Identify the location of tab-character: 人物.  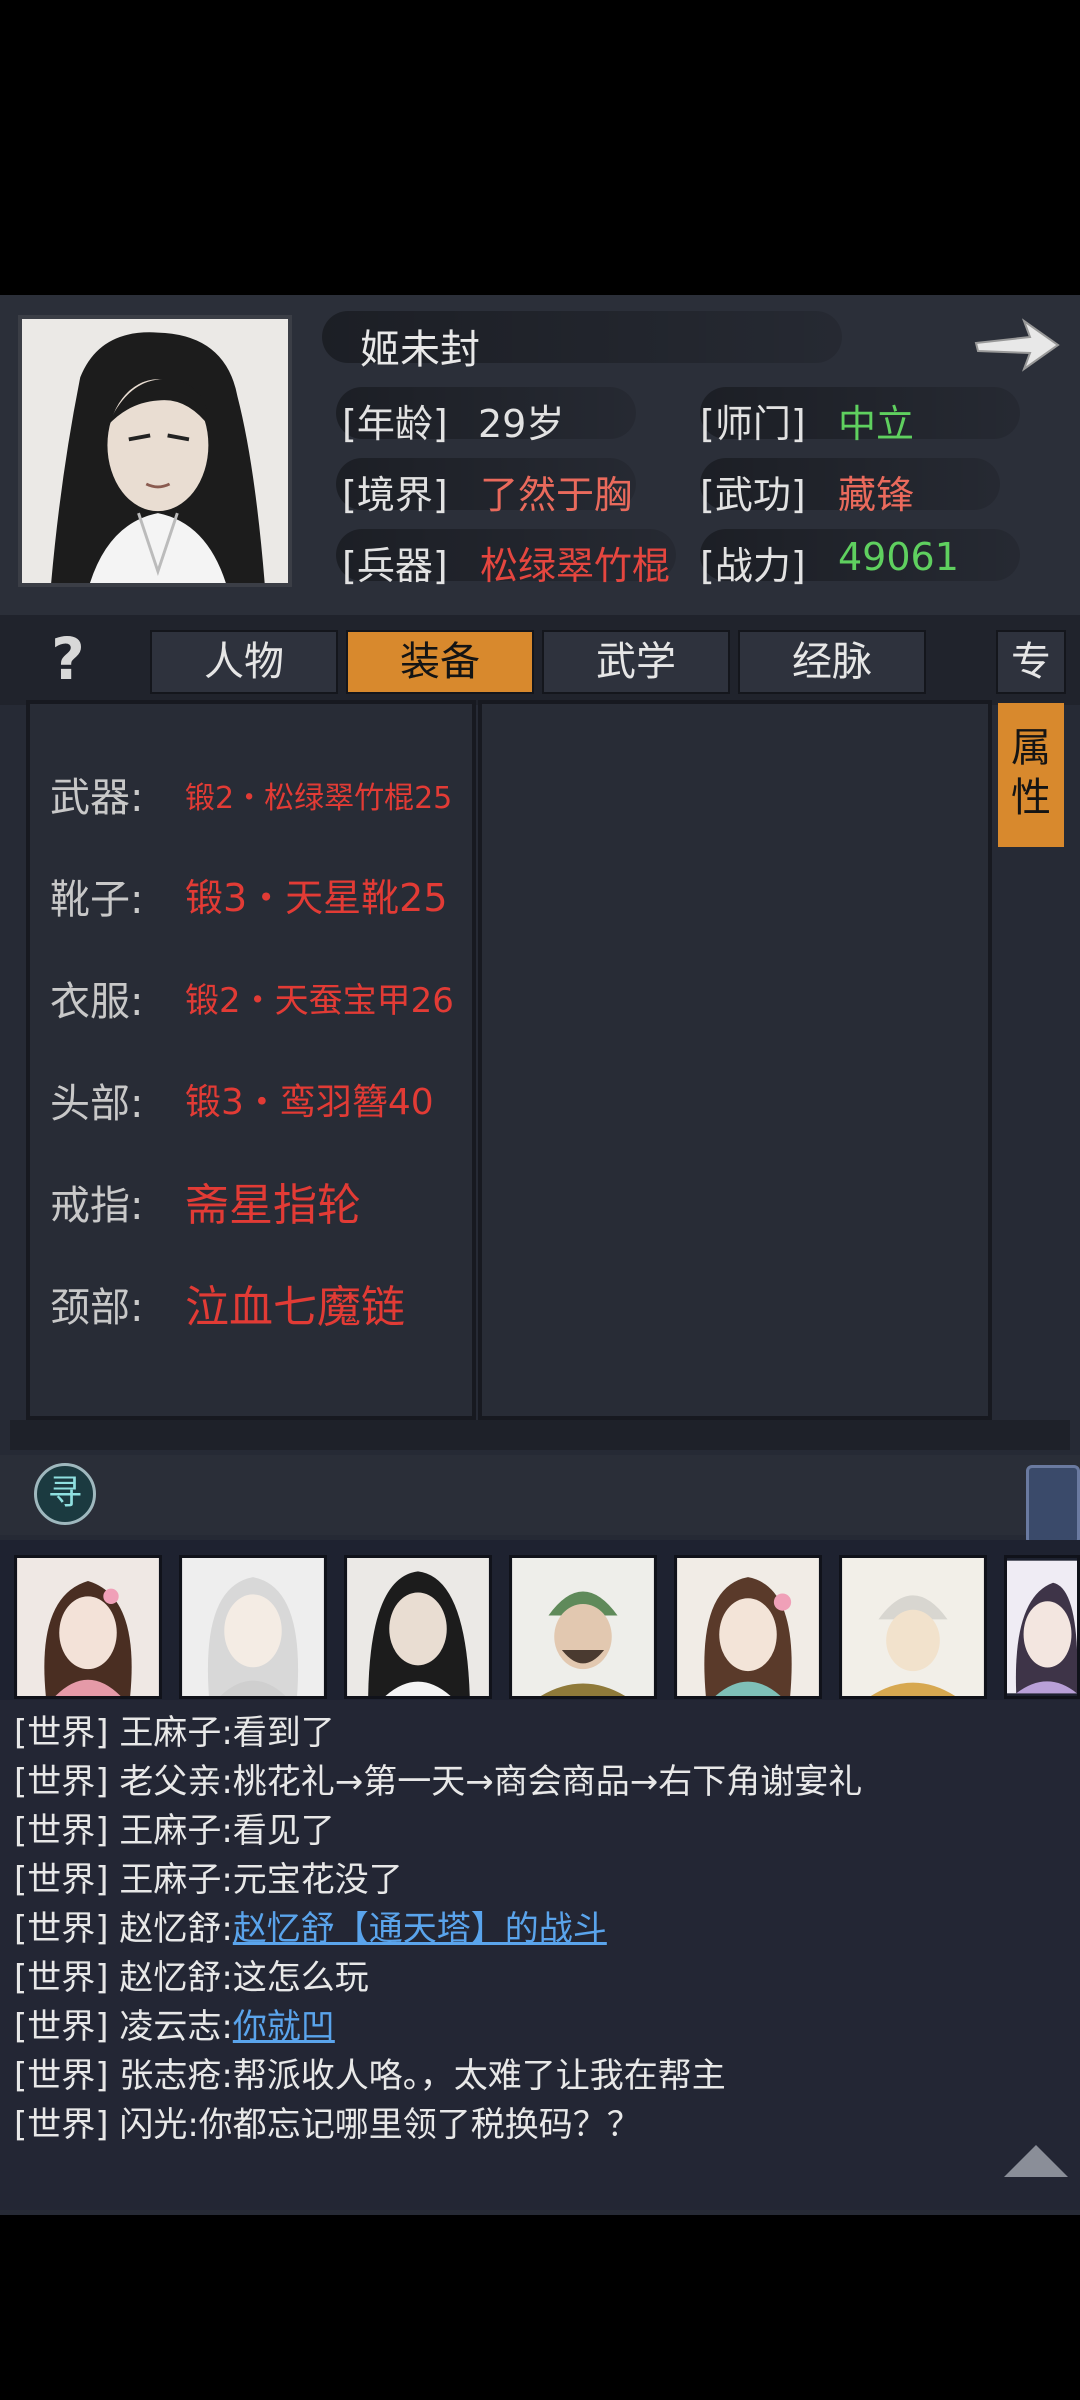
(244, 662).